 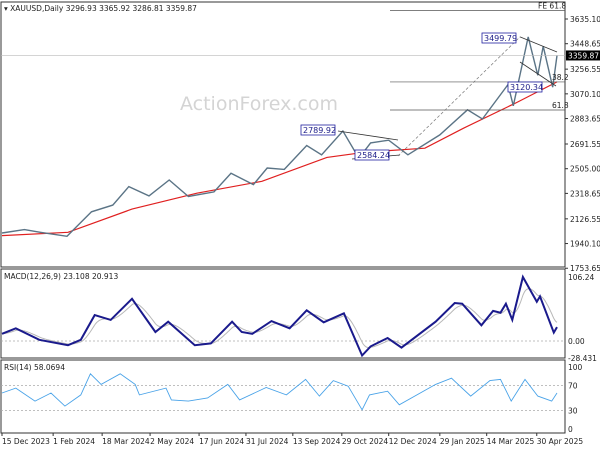 I want to click on date-tick-label: 31 Jul 2024, so click(x=267, y=441).